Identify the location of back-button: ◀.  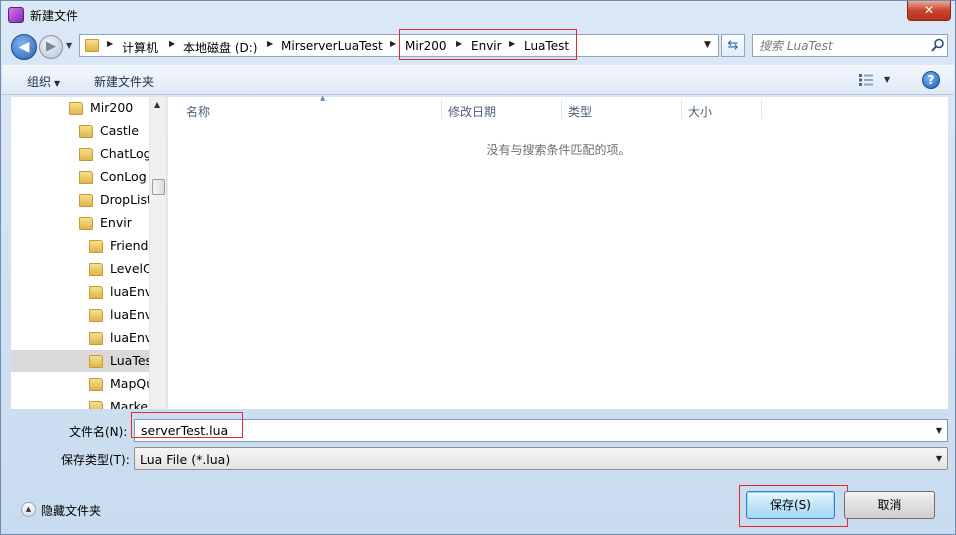
(24, 47).